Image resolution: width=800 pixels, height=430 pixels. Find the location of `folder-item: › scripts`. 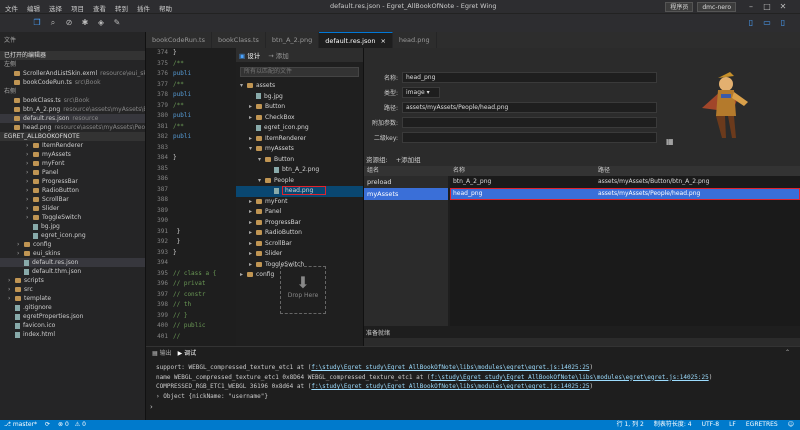

folder-item: › scripts is located at coordinates (72, 280).